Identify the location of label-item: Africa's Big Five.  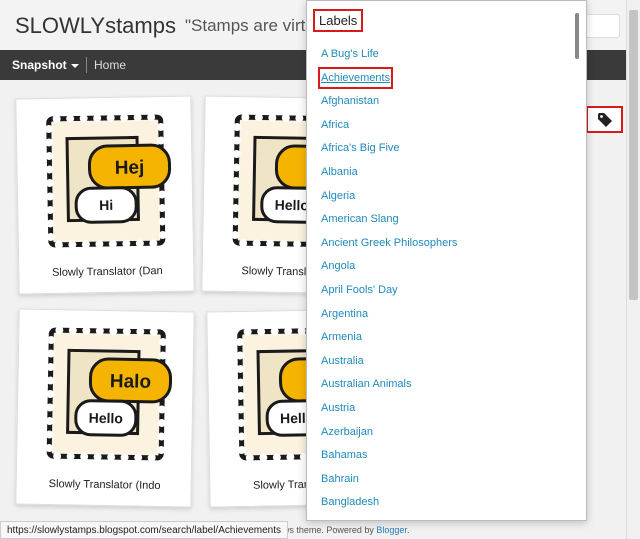
(446, 149).